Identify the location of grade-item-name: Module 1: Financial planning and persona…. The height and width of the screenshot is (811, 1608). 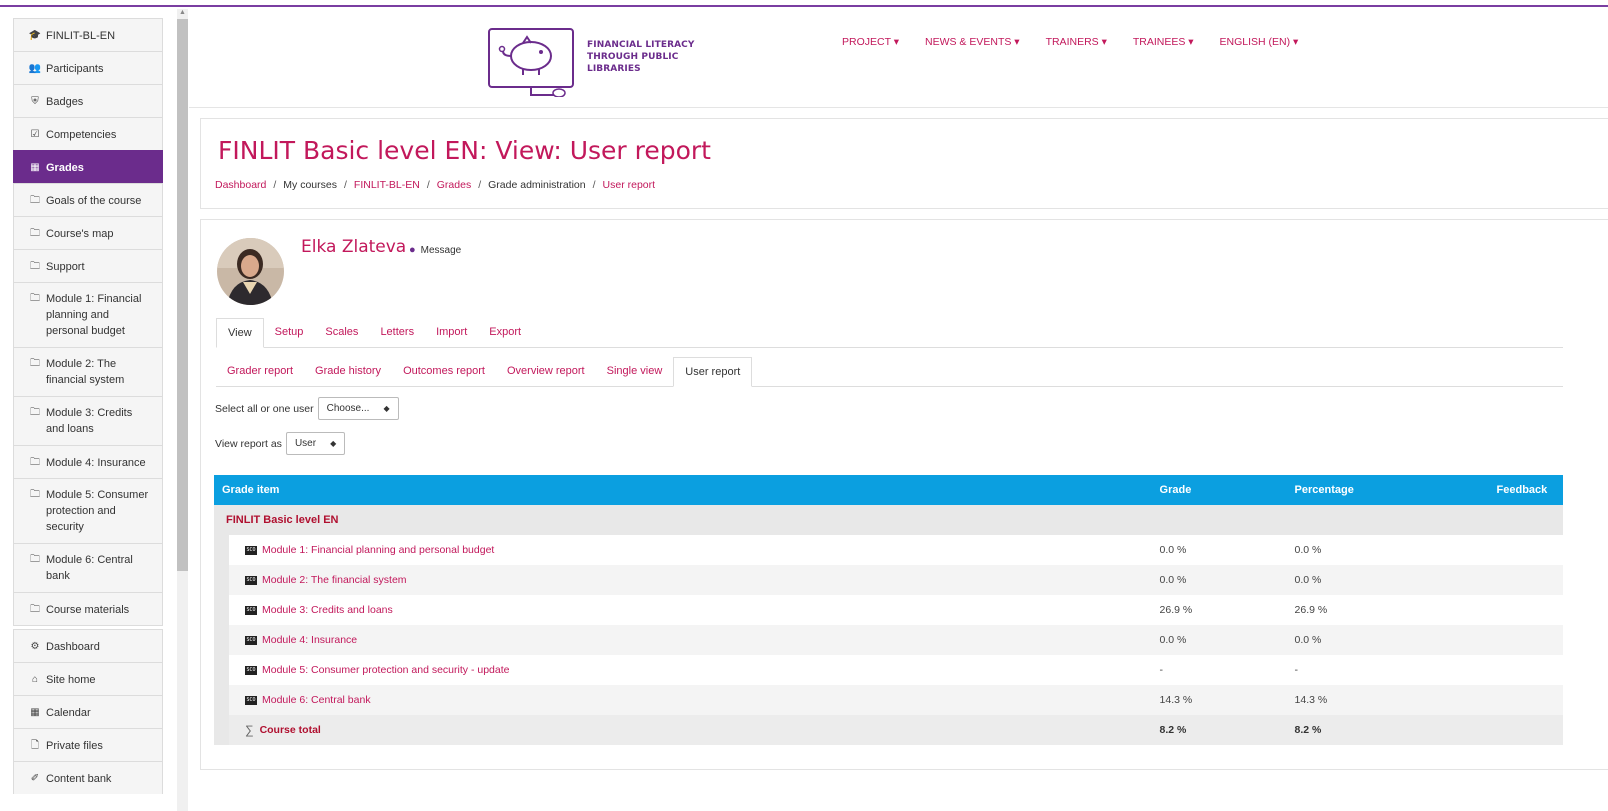
(378, 550).